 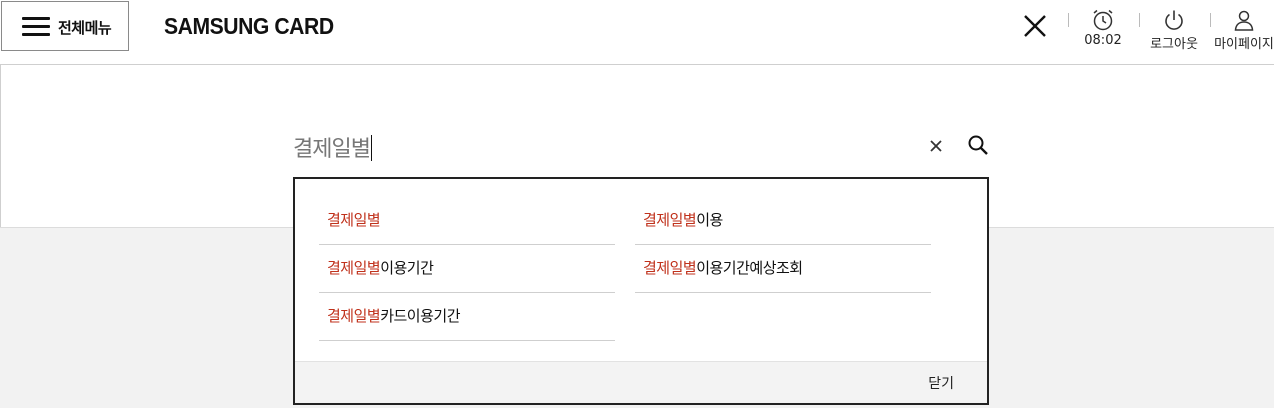 I want to click on close-icon, so click(x=1035, y=26).